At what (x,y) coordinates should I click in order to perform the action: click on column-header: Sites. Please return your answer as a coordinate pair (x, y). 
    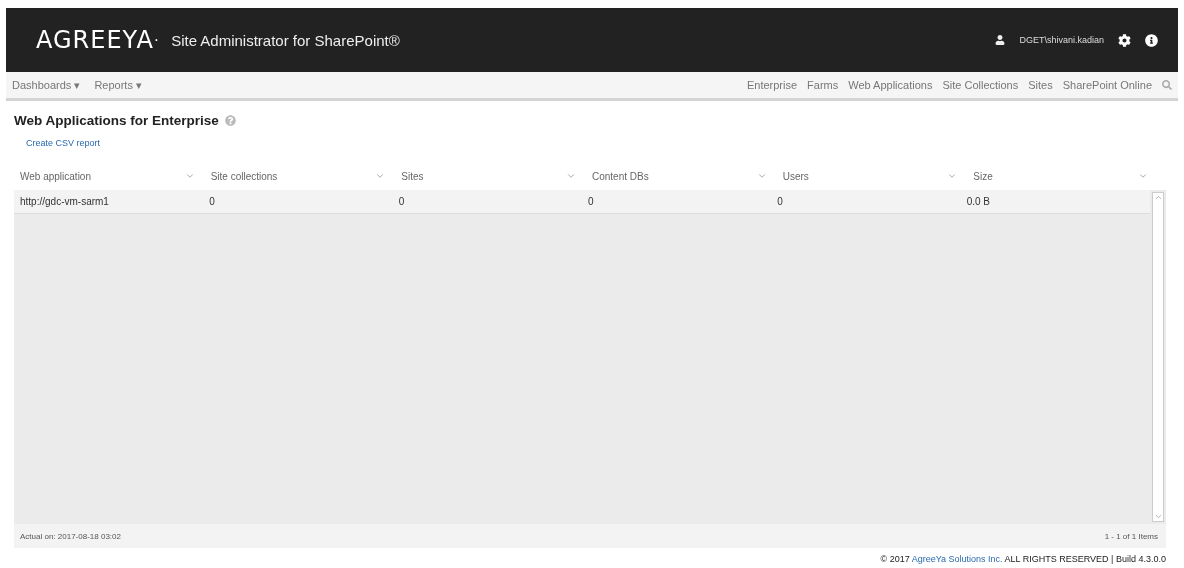
    Looking at the image, I should click on (412, 176).